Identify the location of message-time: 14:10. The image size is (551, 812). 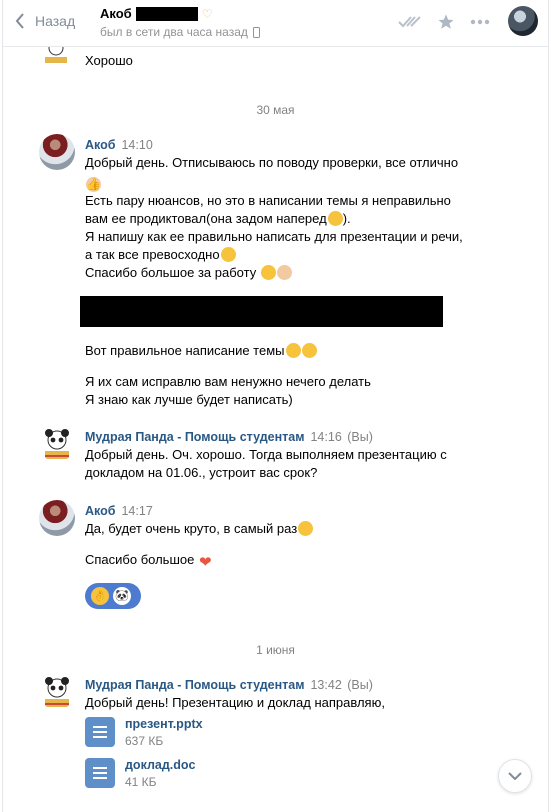
(137, 145).